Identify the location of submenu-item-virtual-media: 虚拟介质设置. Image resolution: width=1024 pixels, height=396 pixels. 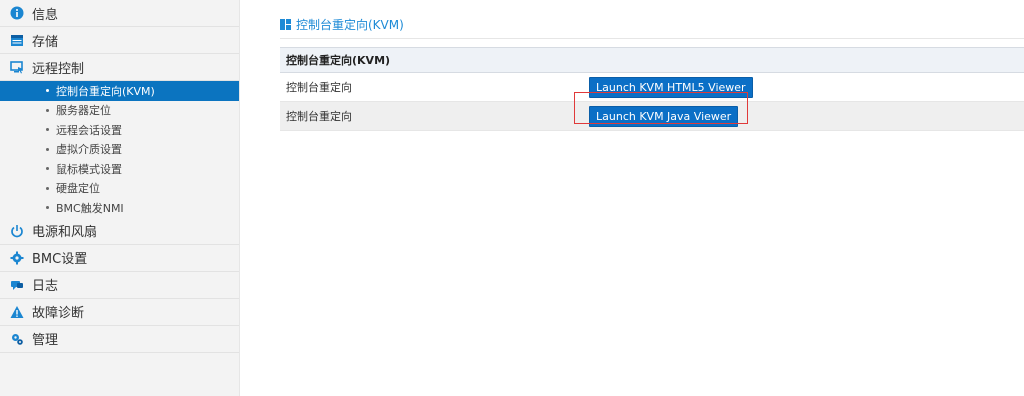
(119, 150).